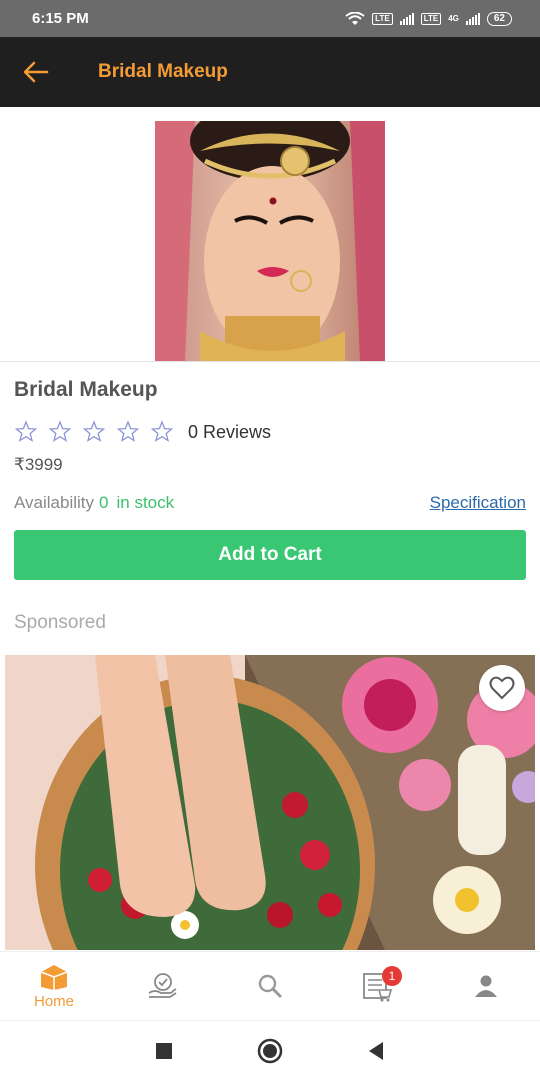 The height and width of the screenshot is (1080, 540). What do you see at coordinates (355, 18) in the screenshot?
I see `wifi-icon` at bounding box center [355, 18].